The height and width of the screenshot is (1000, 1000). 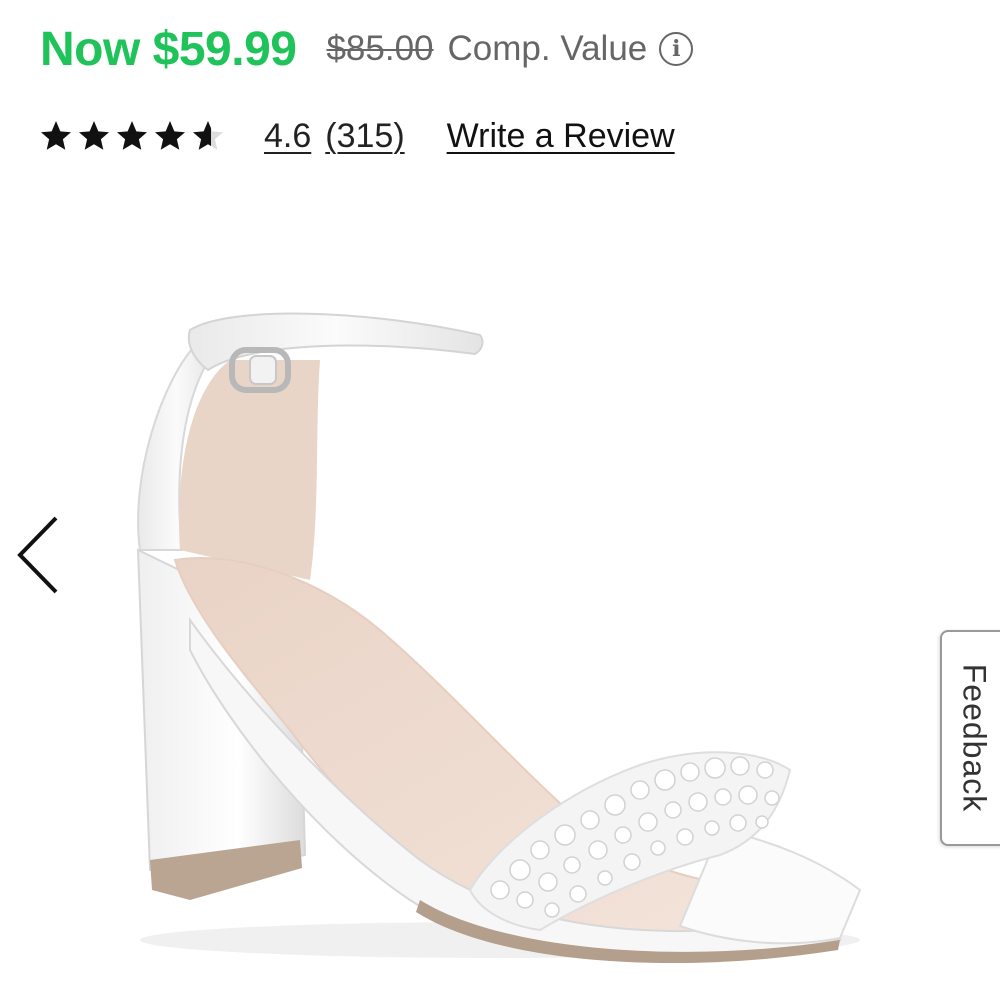 I want to click on feedback-label: Feedback, so click(x=974, y=738).